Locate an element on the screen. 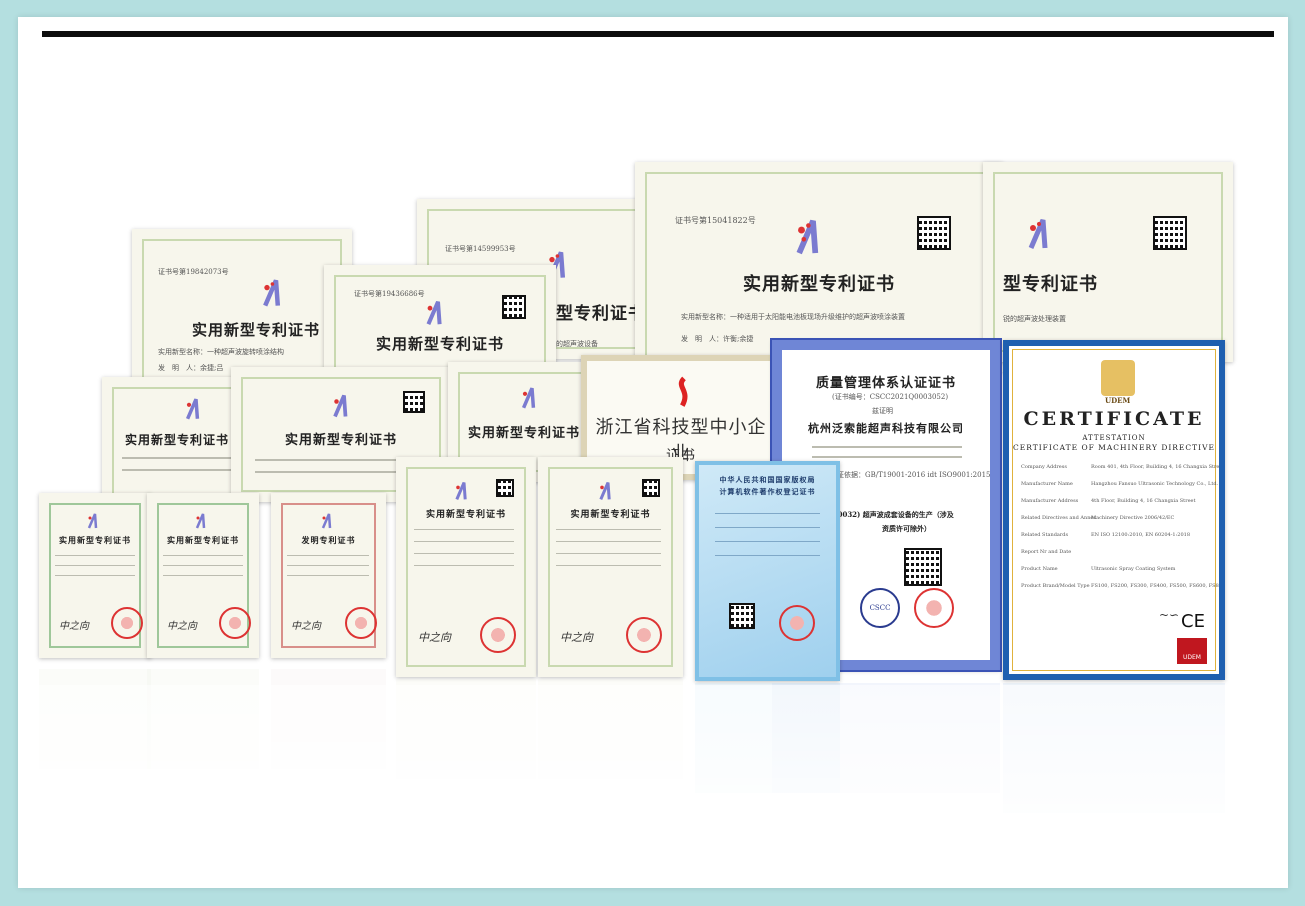 The width and height of the screenshot is (1305, 906). top-bar is located at coordinates (658, 34).